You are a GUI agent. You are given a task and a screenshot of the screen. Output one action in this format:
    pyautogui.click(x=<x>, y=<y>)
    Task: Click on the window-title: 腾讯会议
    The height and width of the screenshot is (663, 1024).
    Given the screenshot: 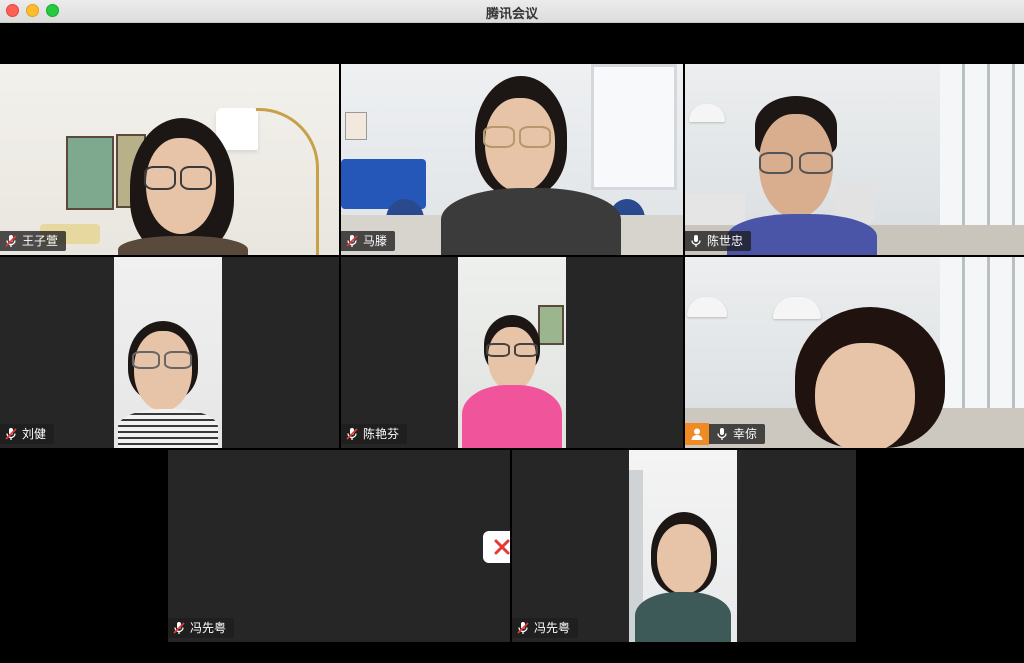 What is the action you would take?
    pyautogui.click(x=511, y=13)
    